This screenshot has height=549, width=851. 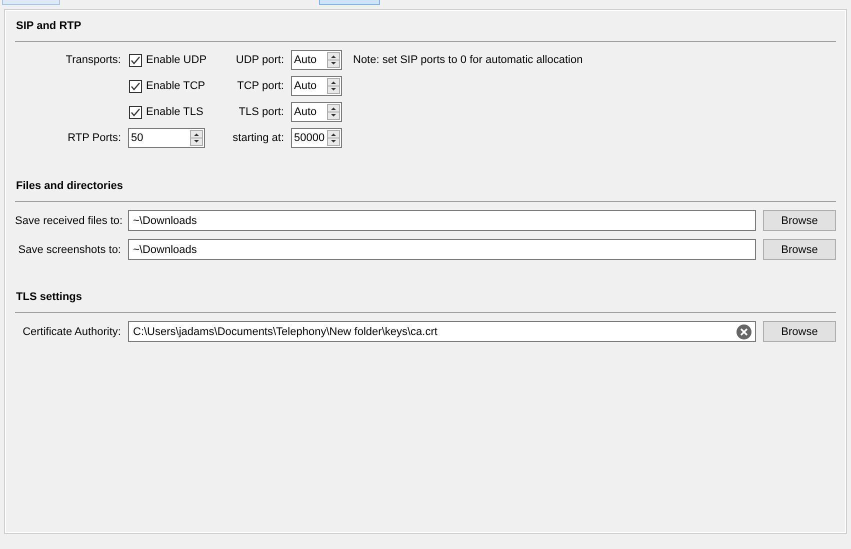 What do you see at coordinates (69, 220) in the screenshot?
I see `field-label: Save received files to:` at bounding box center [69, 220].